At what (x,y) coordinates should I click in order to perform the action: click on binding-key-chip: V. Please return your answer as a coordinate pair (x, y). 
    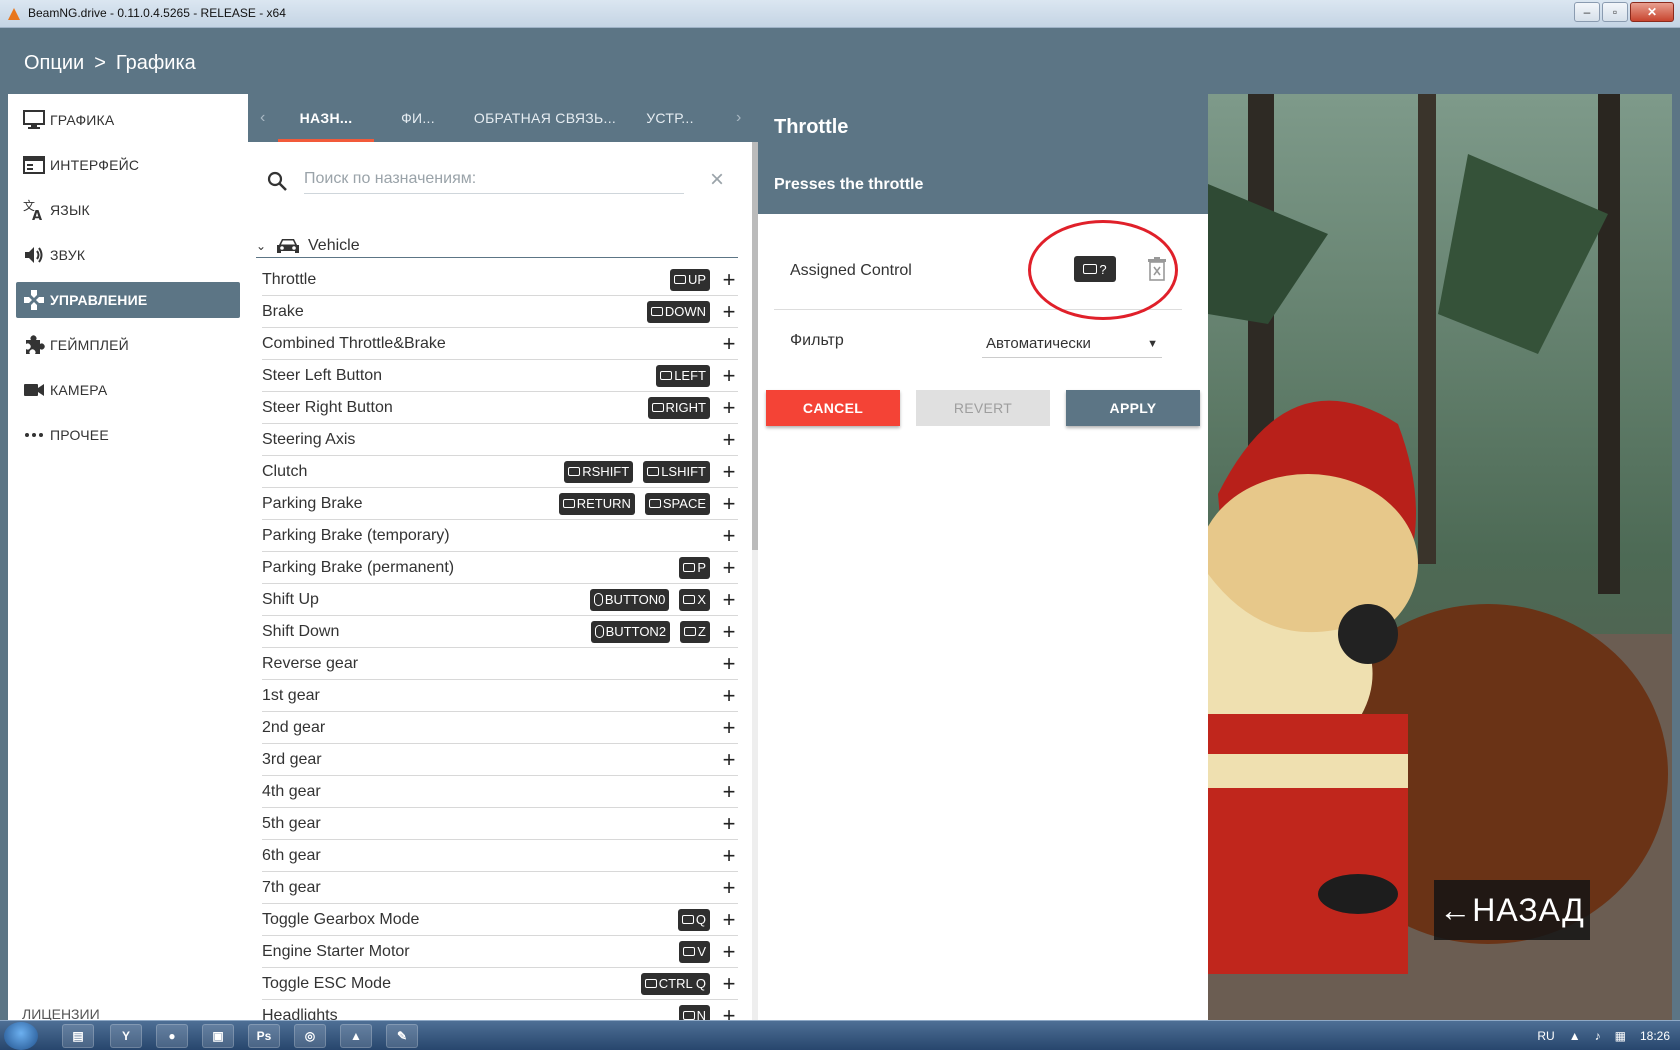
    Looking at the image, I should click on (694, 951).